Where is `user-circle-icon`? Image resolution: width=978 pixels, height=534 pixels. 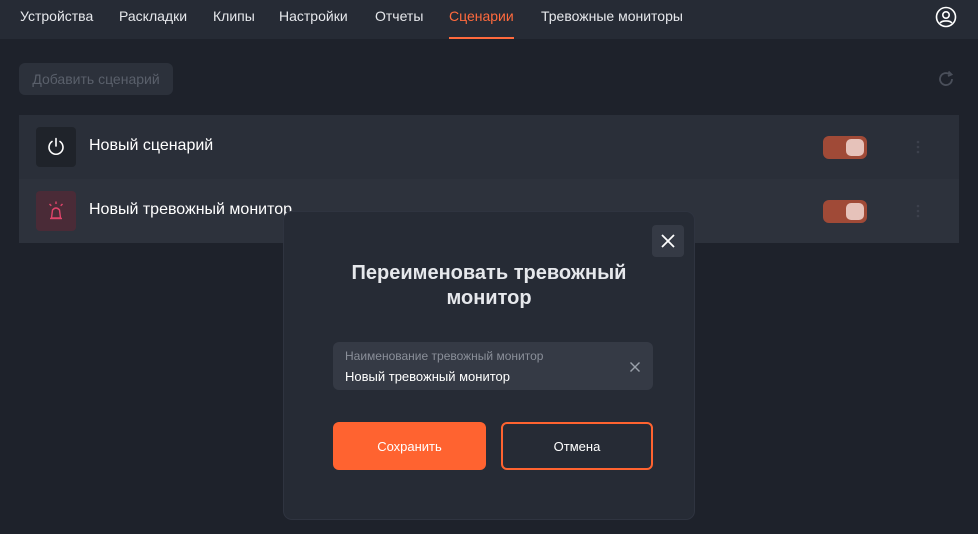 user-circle-icon is located at coordinates (946, 17).